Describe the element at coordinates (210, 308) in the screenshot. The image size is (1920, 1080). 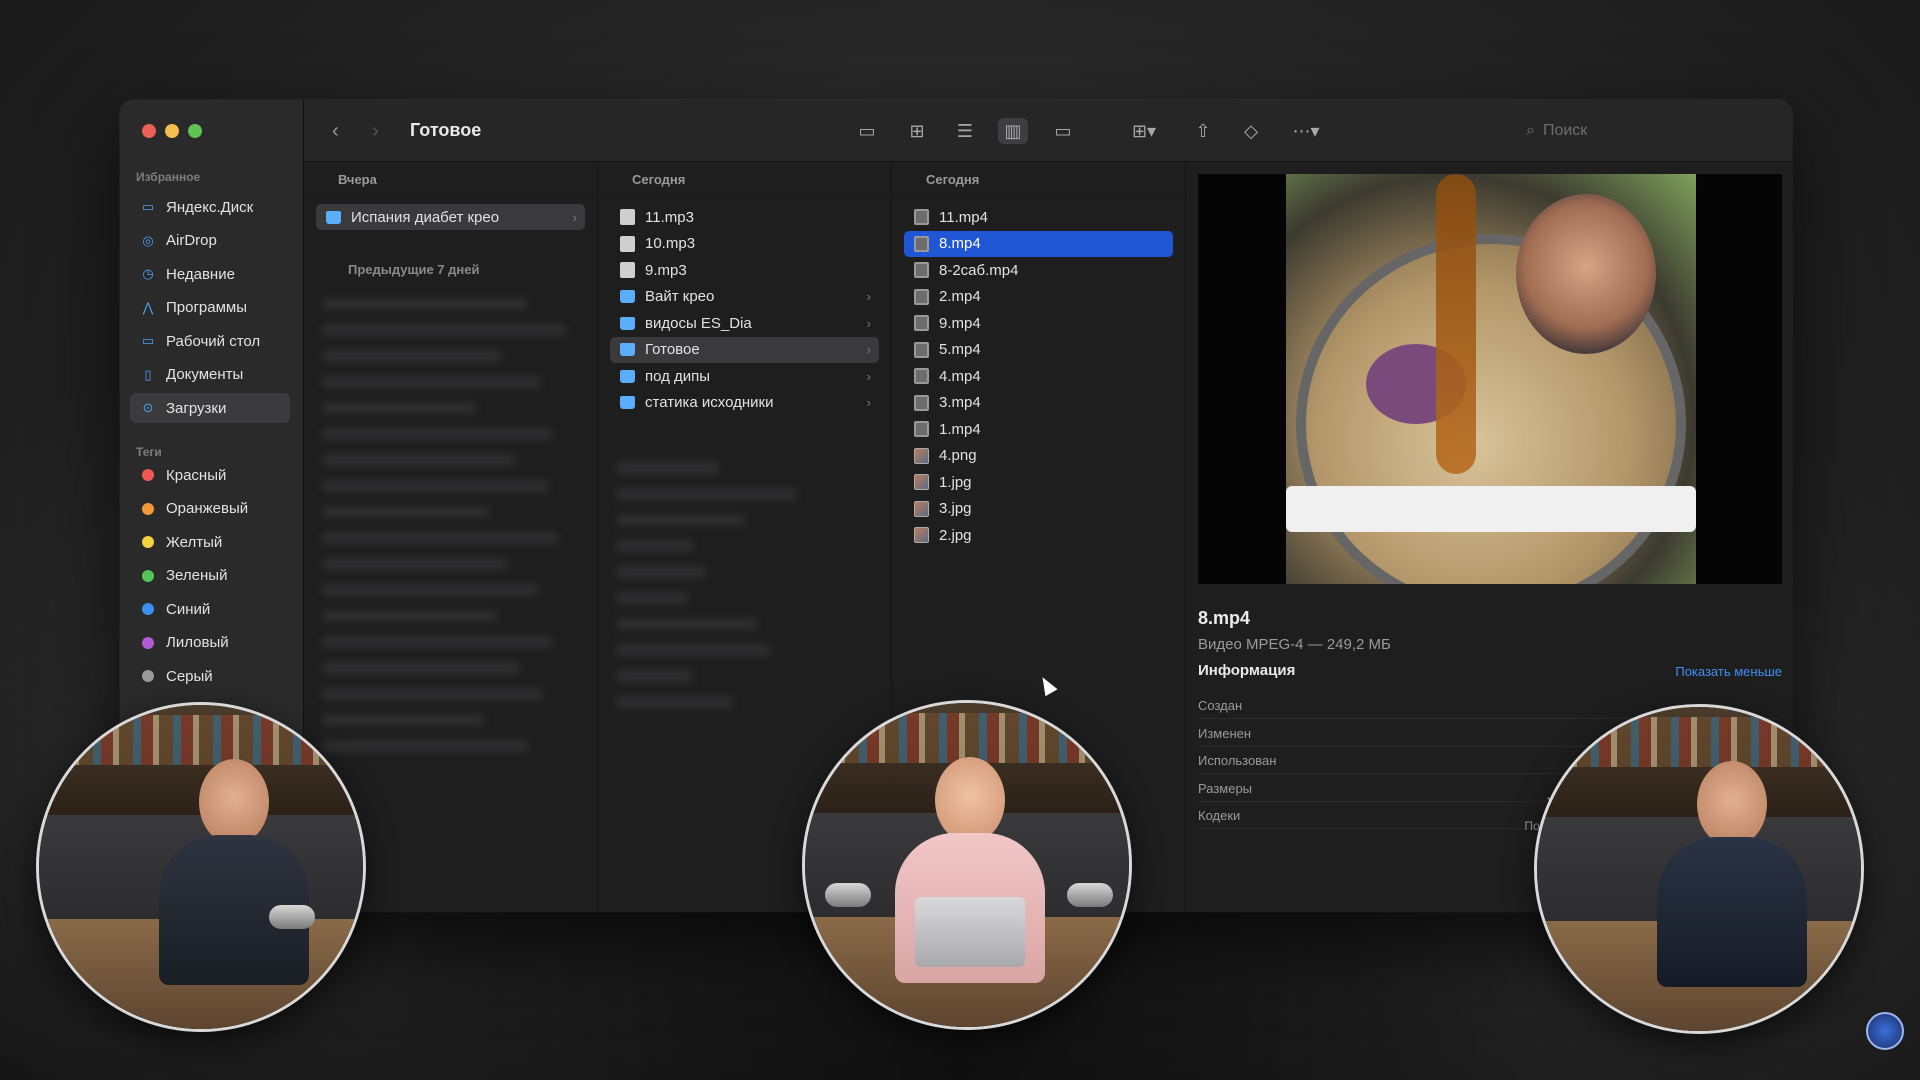
I see `sidebar-item-3: ⋀ Программы` at that location.